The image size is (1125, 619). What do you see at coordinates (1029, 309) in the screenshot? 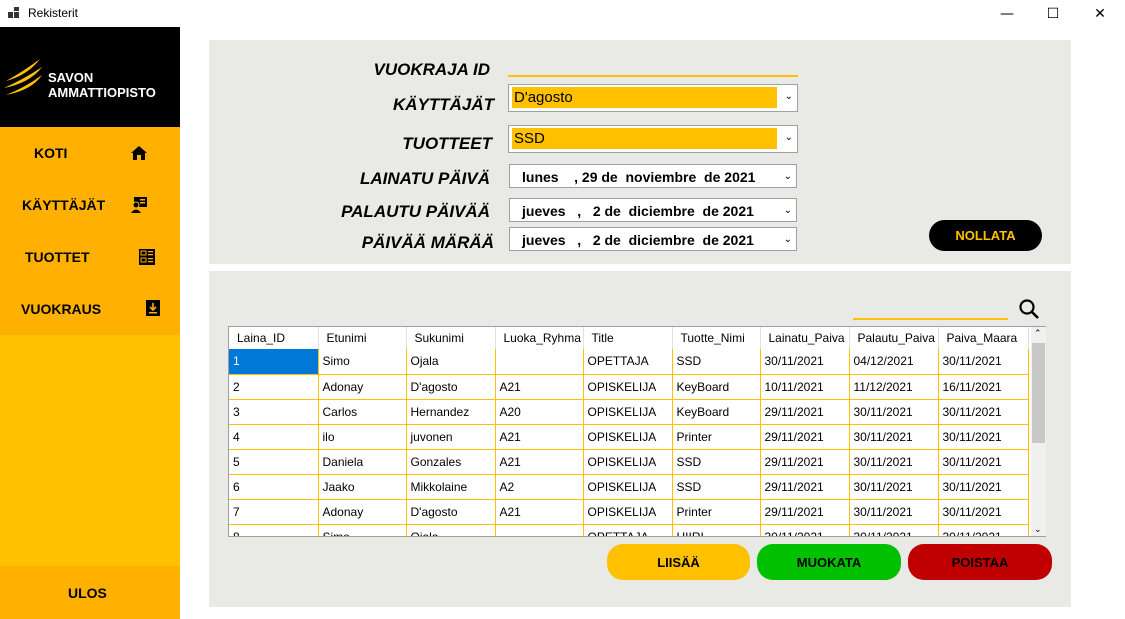
I see `search-icon` at bounding box center [1029, 309].